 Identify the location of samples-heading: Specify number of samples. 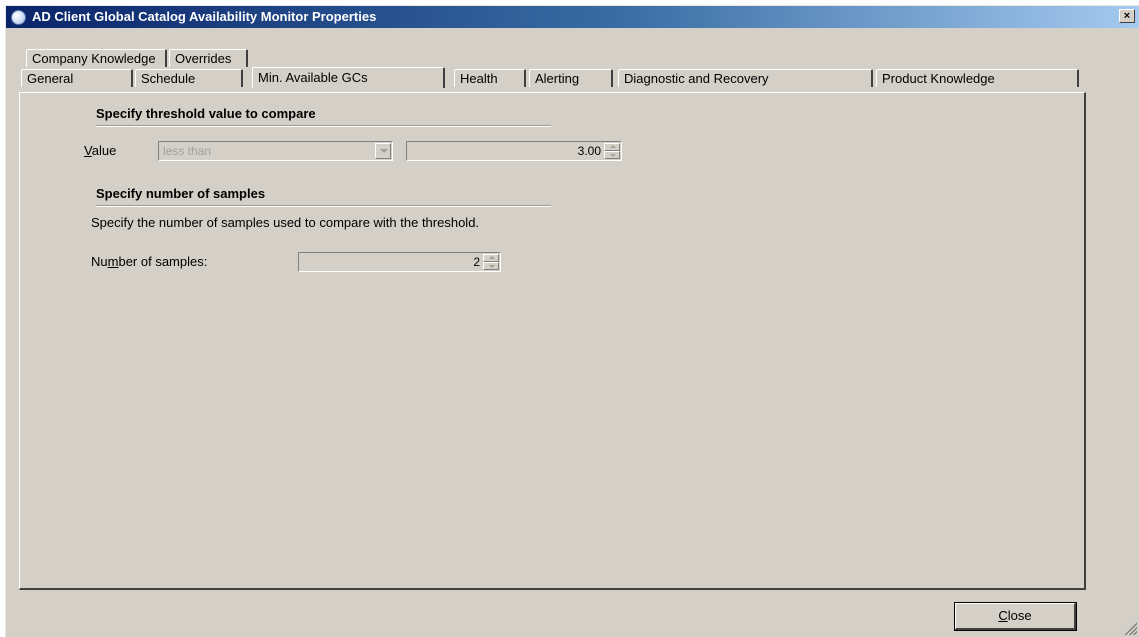
(181, 193).